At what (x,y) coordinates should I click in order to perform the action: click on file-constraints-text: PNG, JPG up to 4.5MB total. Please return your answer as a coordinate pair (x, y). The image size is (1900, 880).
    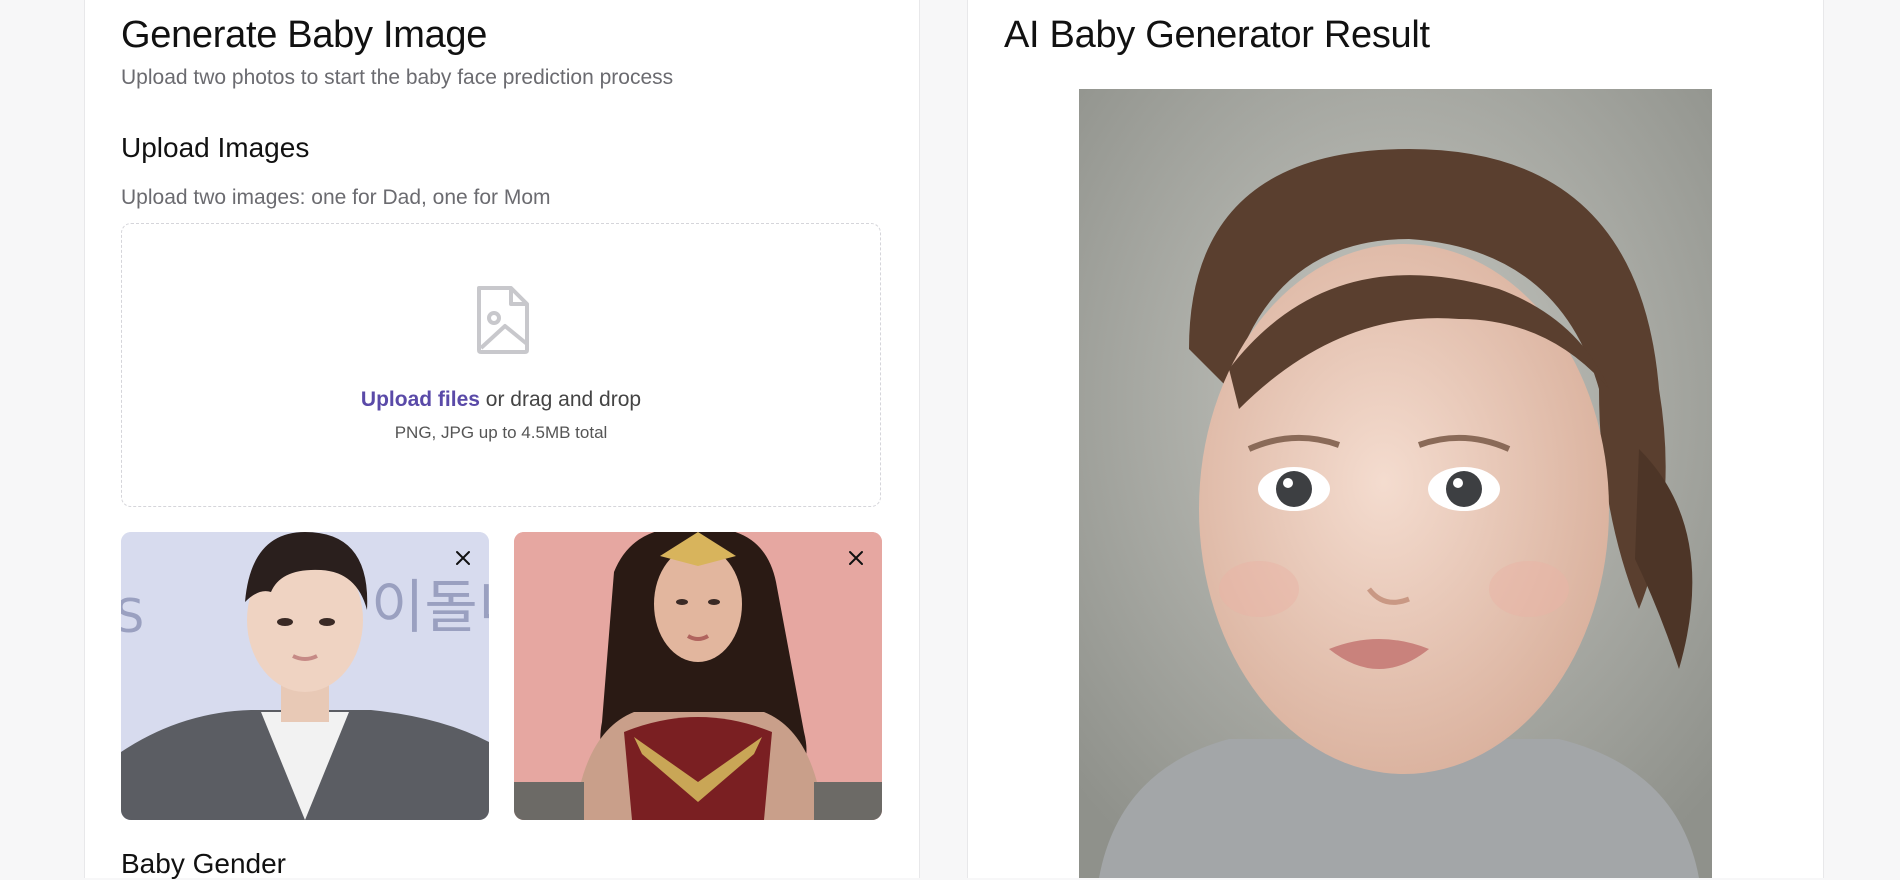
    Looking at the image, I should click on (501, 432).